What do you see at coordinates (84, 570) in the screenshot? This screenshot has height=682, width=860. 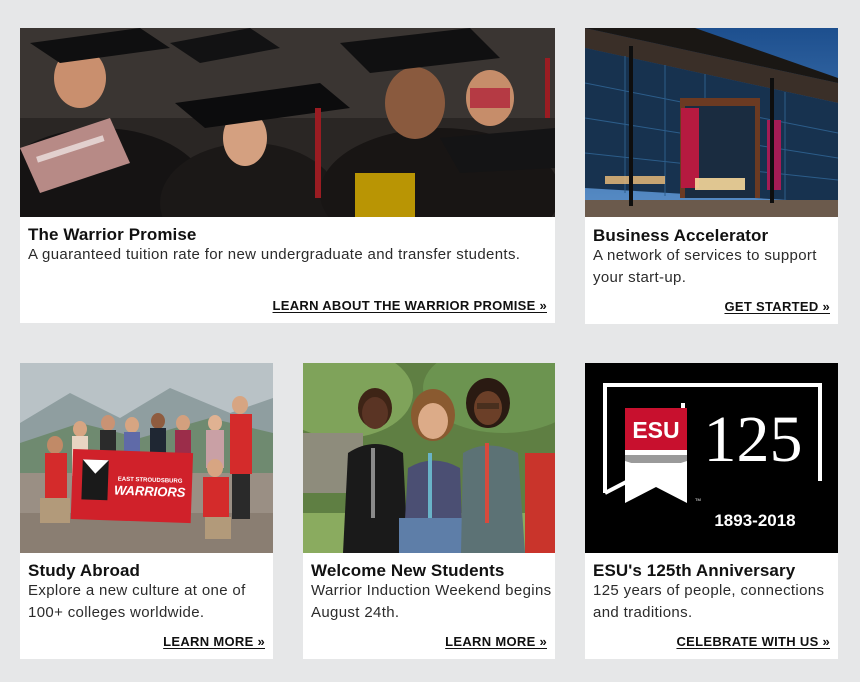 I see `card-title: Study Abroad` at bounding box center [84, 570].